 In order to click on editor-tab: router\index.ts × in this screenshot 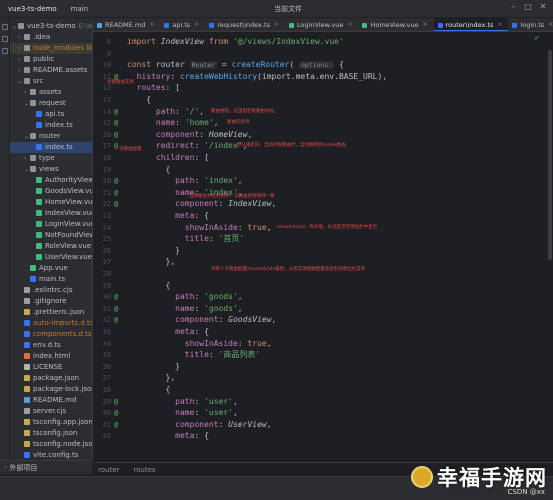, I will do `click(471, 24)`.